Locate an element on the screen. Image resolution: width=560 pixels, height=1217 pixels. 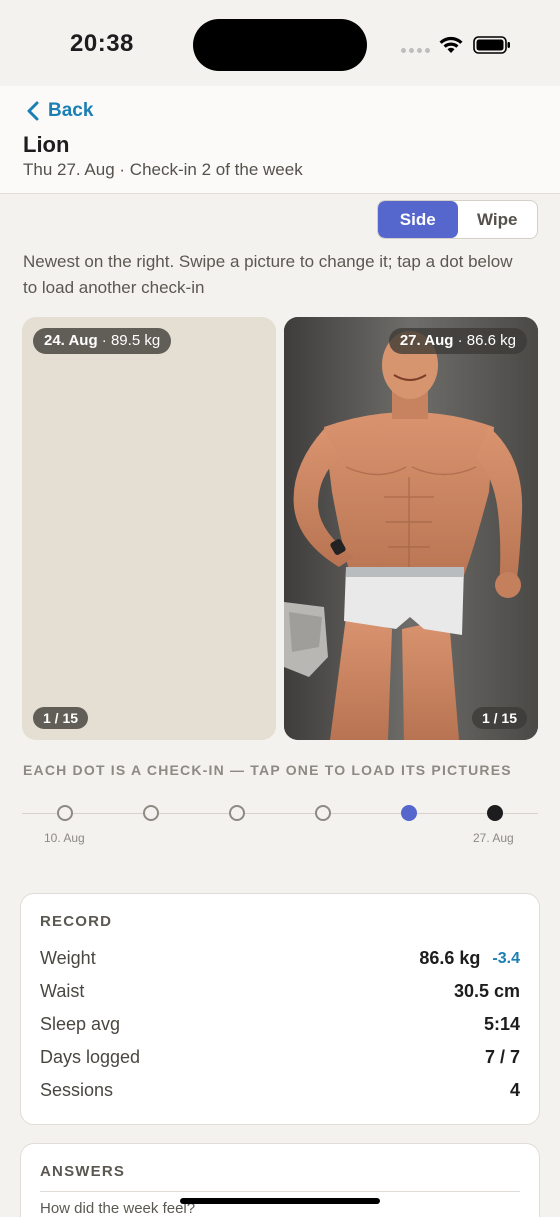
dynamic-island is located at coordinates (280, 45).